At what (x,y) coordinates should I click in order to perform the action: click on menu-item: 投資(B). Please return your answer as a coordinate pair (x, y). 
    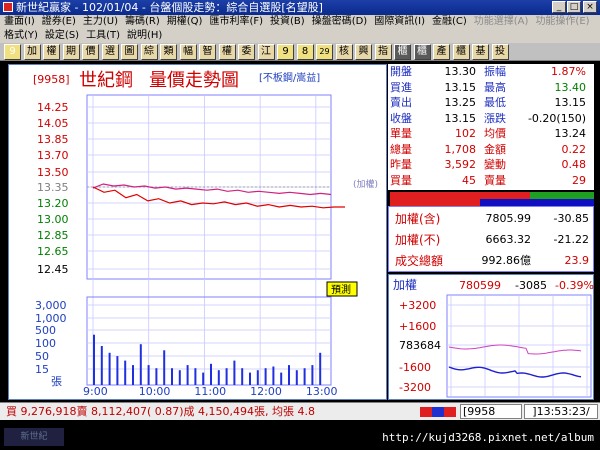
    Looking at the image, I should click on (287, 21).